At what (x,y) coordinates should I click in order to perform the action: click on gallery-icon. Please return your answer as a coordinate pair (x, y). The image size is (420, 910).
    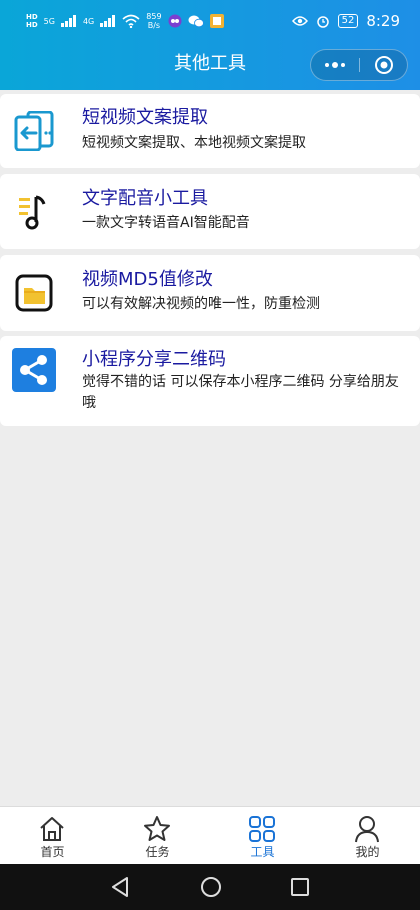
    Looking at the image, I should click on (216, 21).